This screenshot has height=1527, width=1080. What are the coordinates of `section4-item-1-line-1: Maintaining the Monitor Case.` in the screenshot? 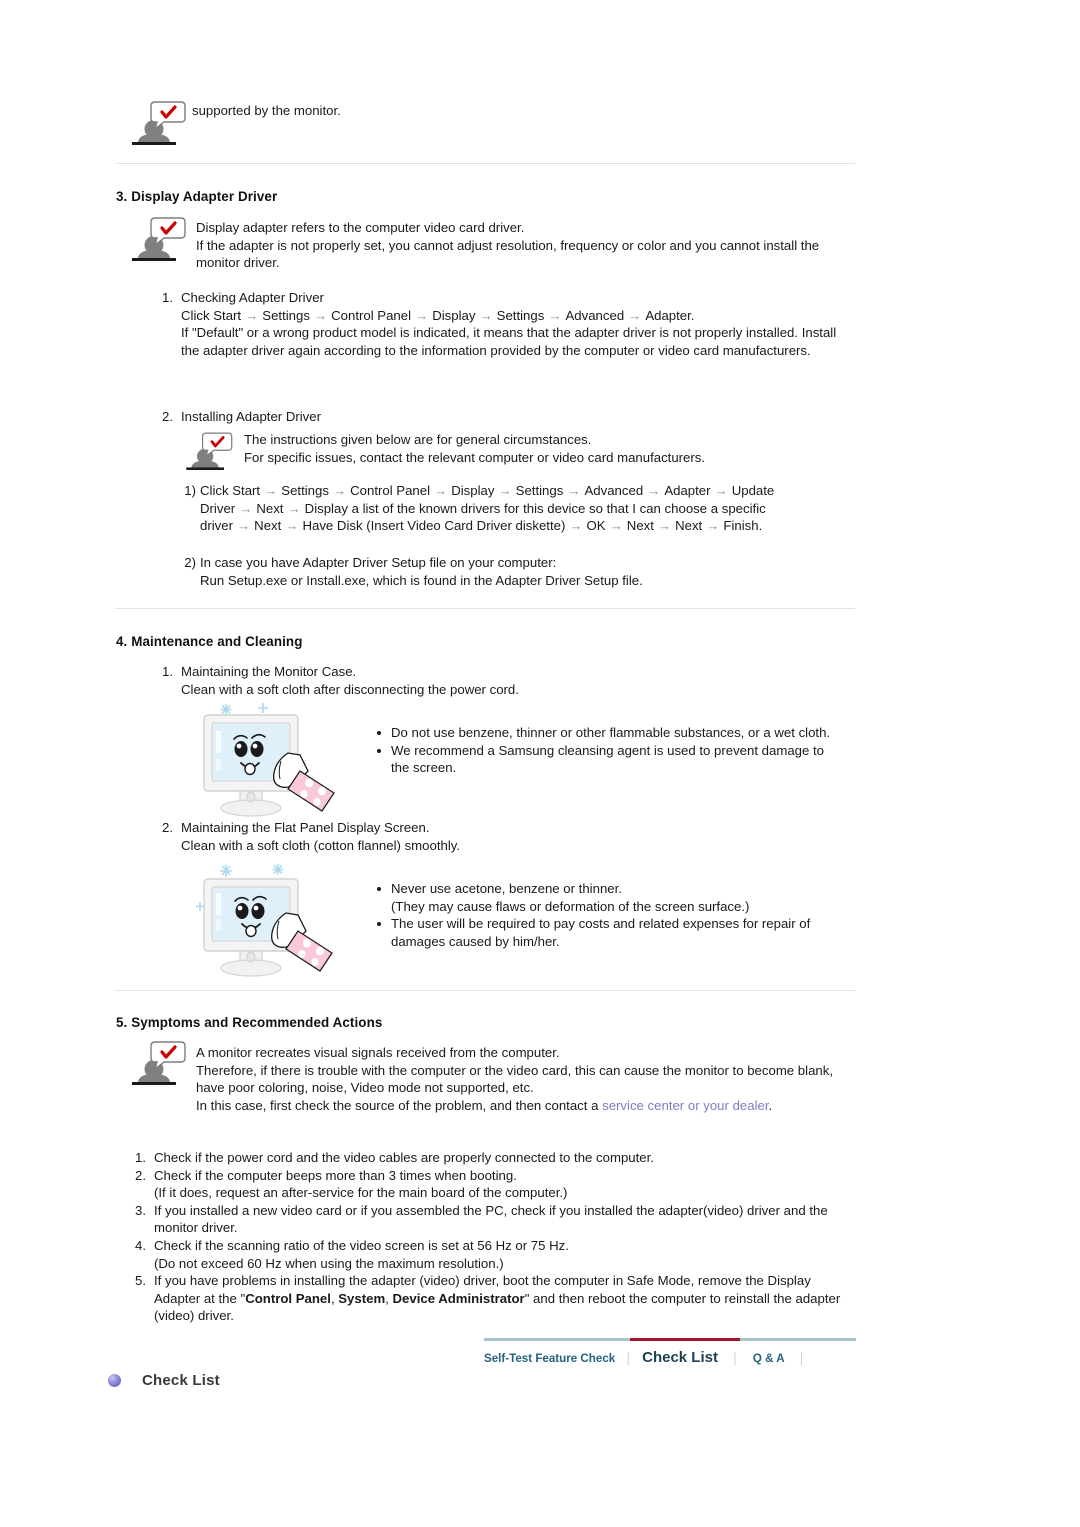 It's located at (269, 671).